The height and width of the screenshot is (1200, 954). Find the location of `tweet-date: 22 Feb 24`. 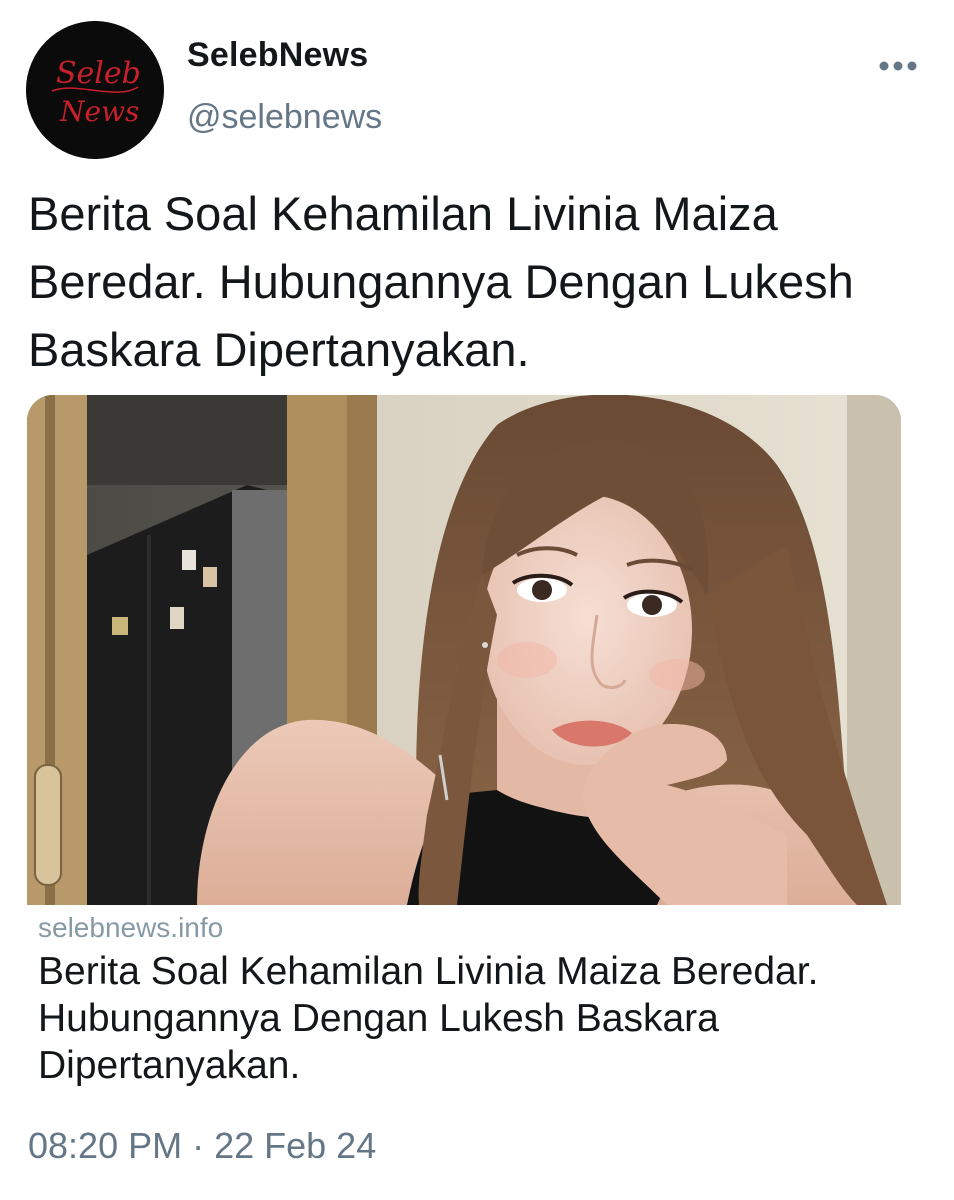

tweet-date: 22 Feb 24 is located at coordinates (295, 1145).